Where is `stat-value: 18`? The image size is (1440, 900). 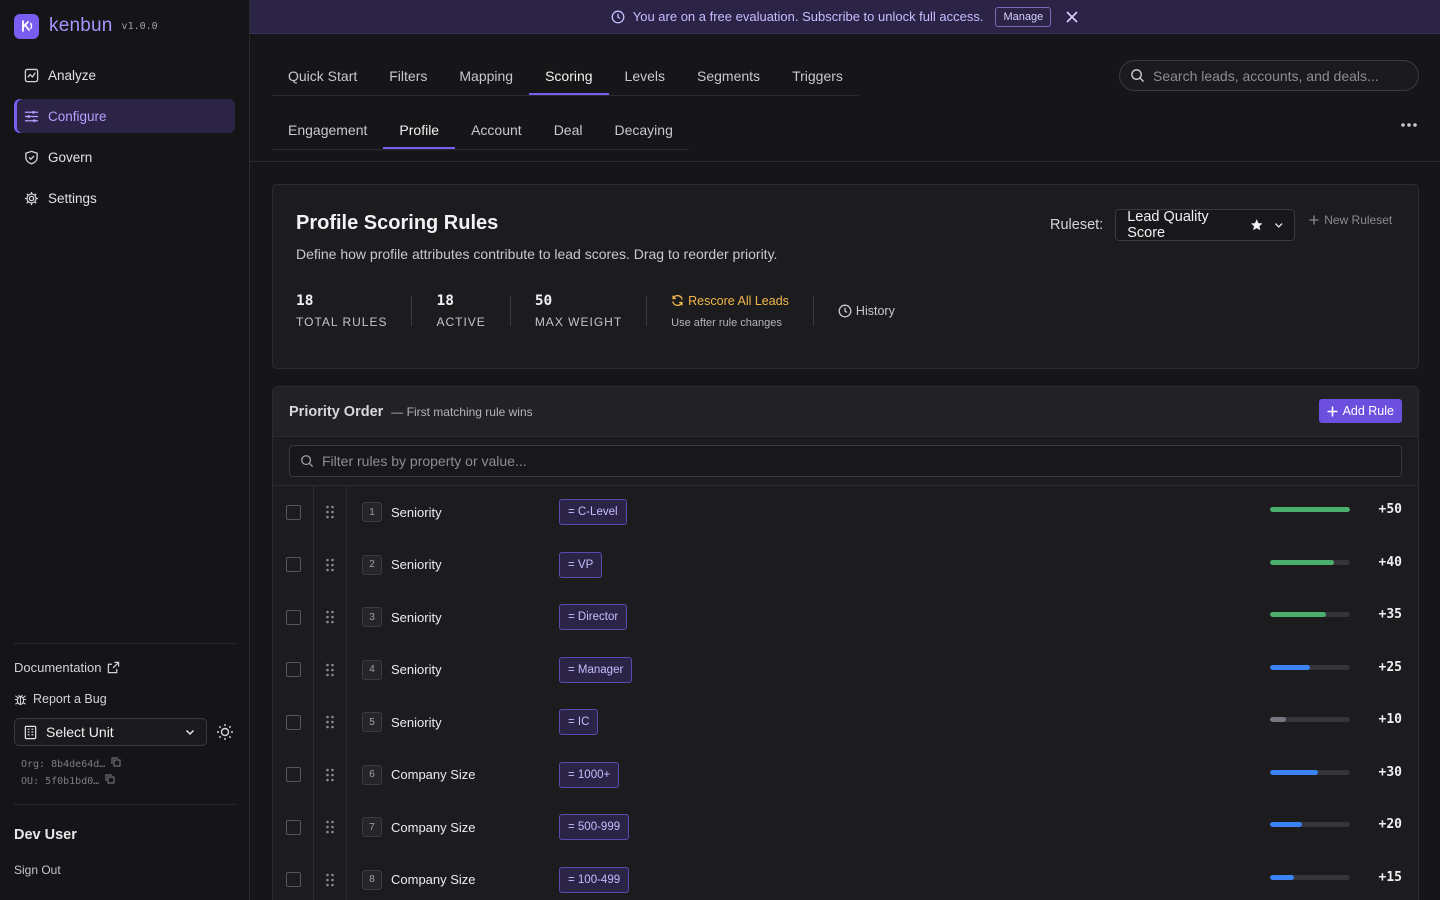
stat-value: 18 is located at coordinates (305, 301).